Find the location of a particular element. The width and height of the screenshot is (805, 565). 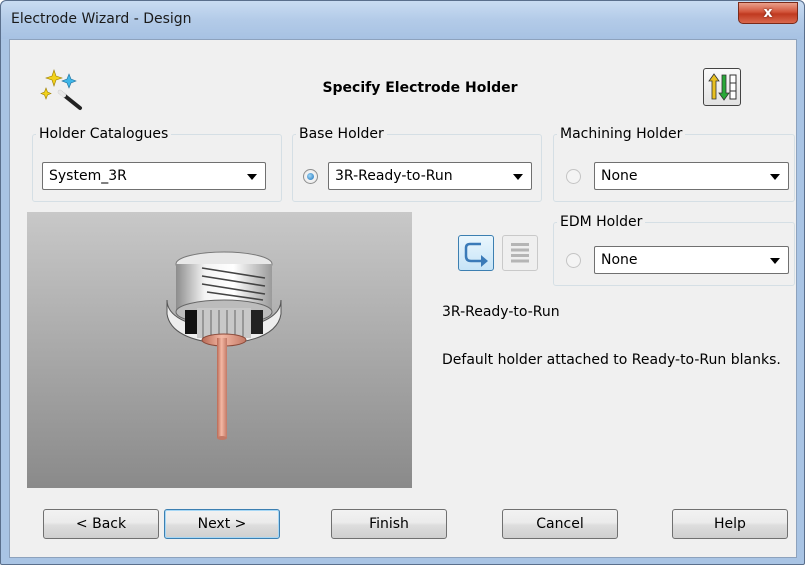

next-button: Next > is located at coordinates (222, 524).